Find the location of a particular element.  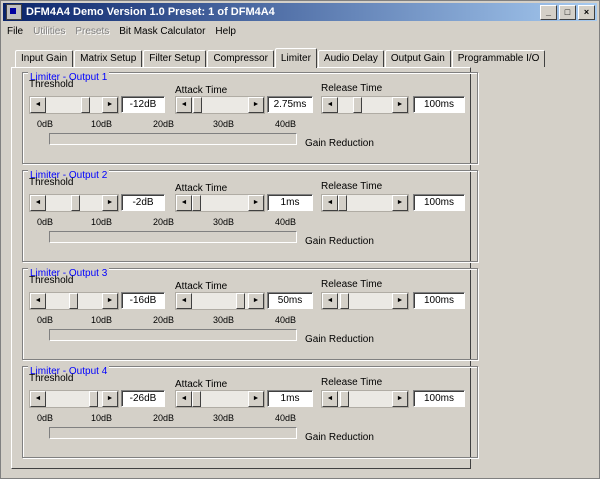

threshold-value: -2dB is located at coordinates (143, 202).